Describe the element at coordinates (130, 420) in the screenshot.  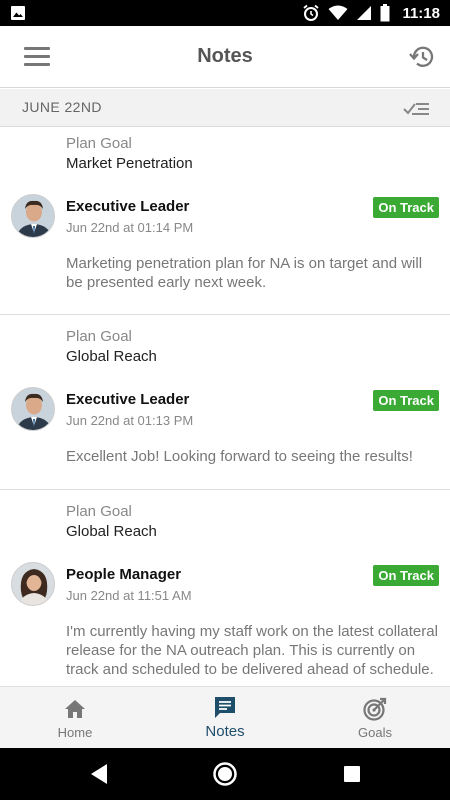
I see `note-timestamp: Jun 22nd at 01:13 PM` at that location.